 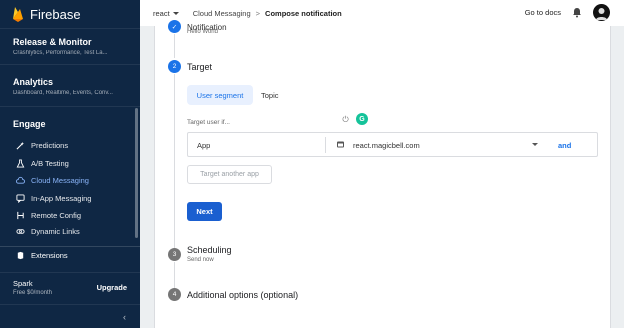 I want to click on plan-name: Spark, so click(x=23, y=283).